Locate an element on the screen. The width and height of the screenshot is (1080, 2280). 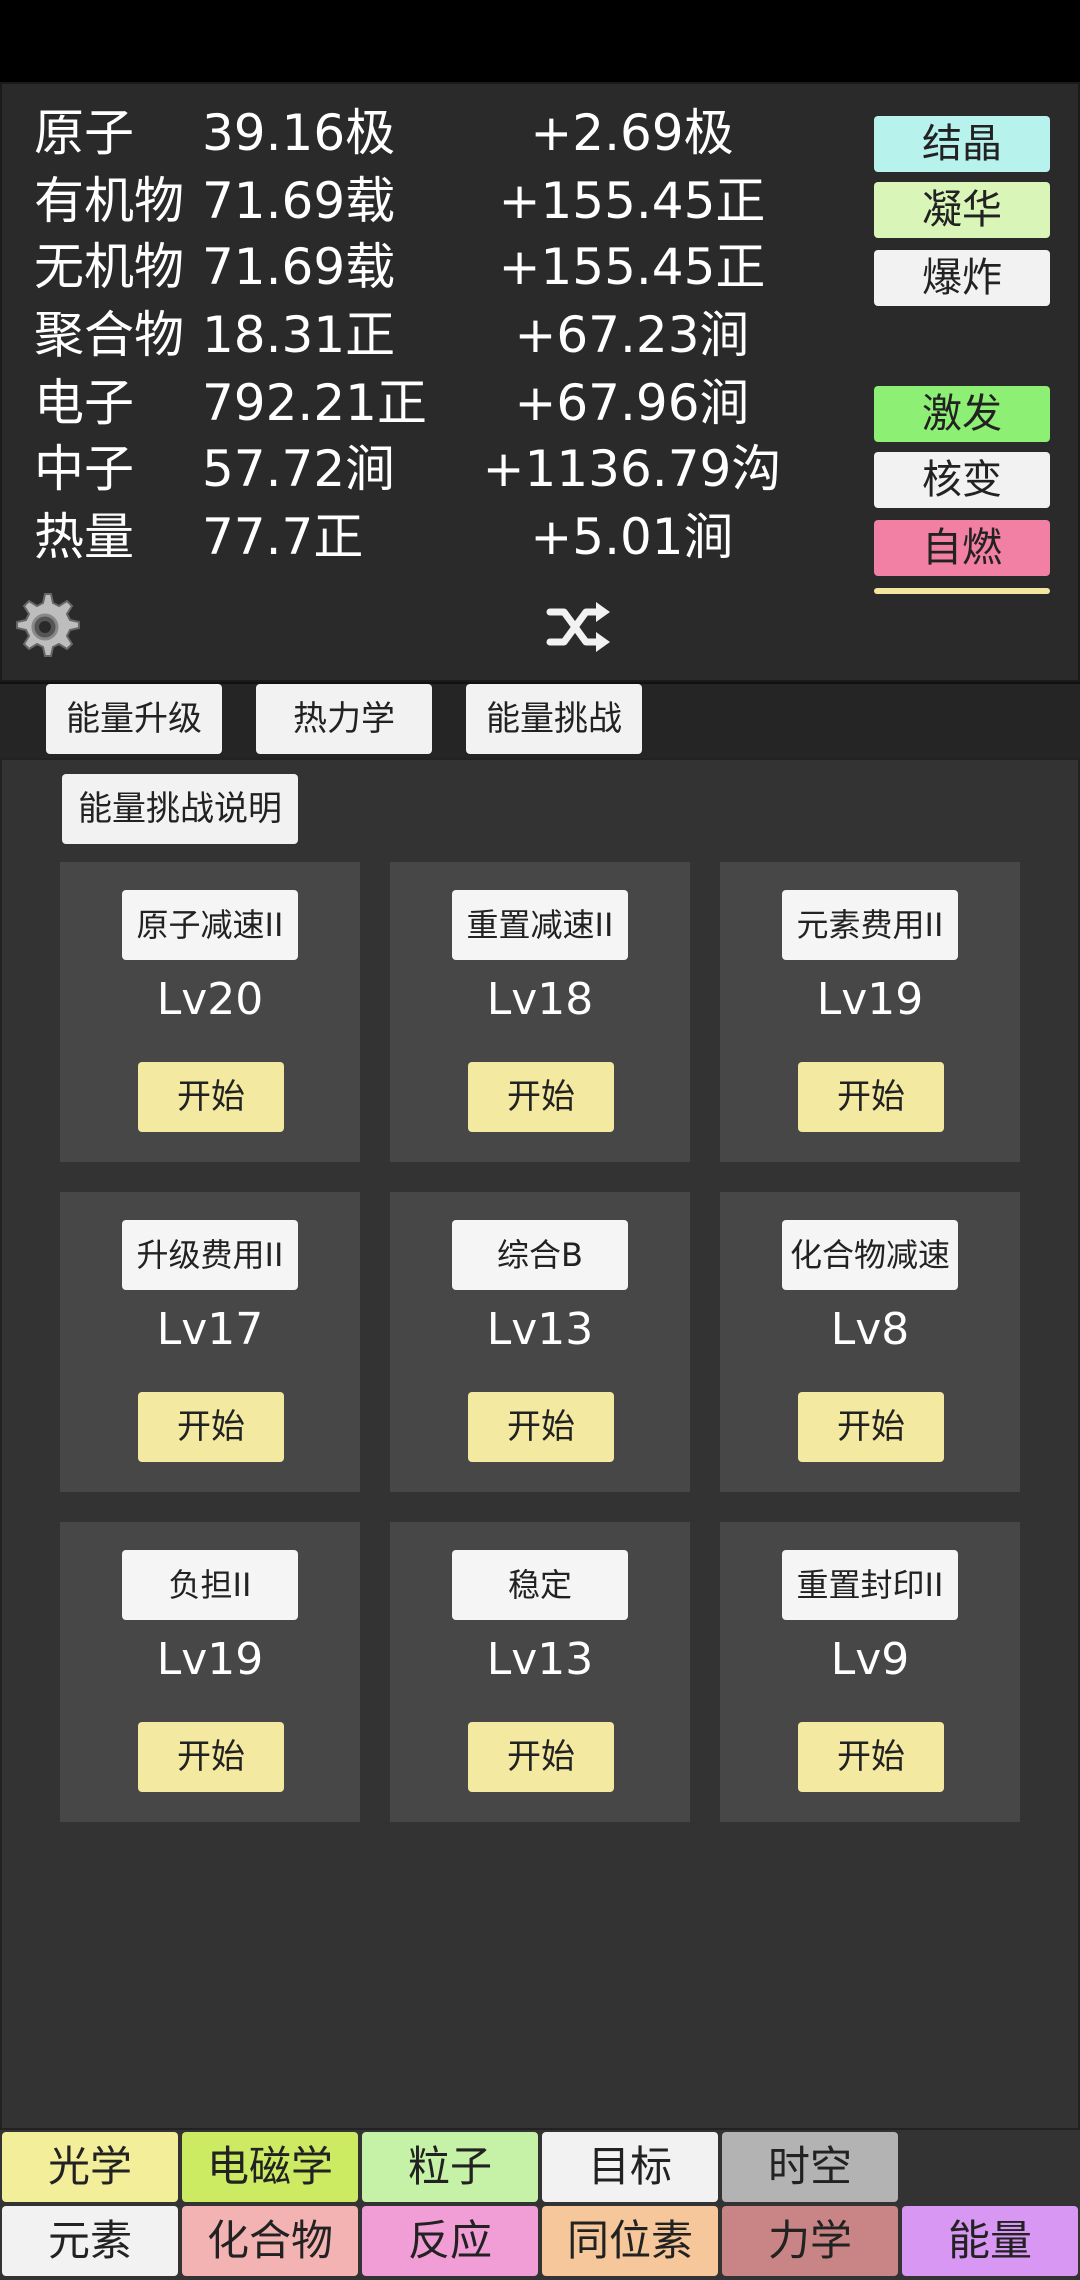
challenge-title-button: 化合物减速 is located at coordinates (870, 1255).